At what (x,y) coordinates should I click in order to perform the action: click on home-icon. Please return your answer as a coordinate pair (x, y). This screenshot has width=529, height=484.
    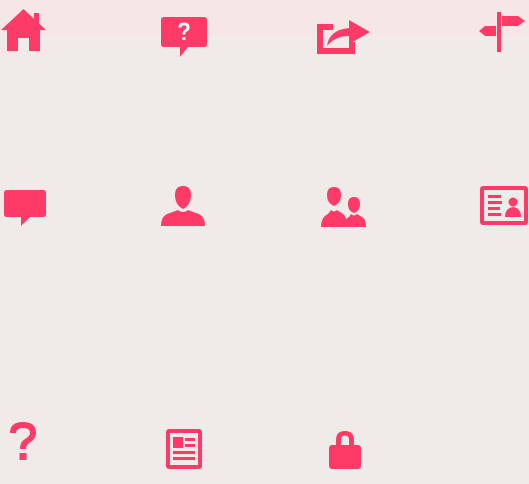
    Looking at the image, I should click on (23, 30).